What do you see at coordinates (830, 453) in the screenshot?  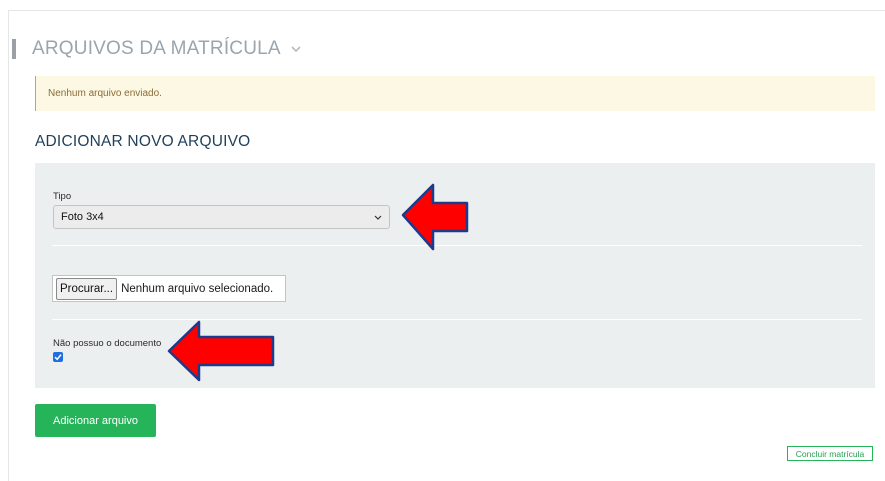 I see `finish-enrollment-button: Concluir matrícula` at bounding box center [830, 453].